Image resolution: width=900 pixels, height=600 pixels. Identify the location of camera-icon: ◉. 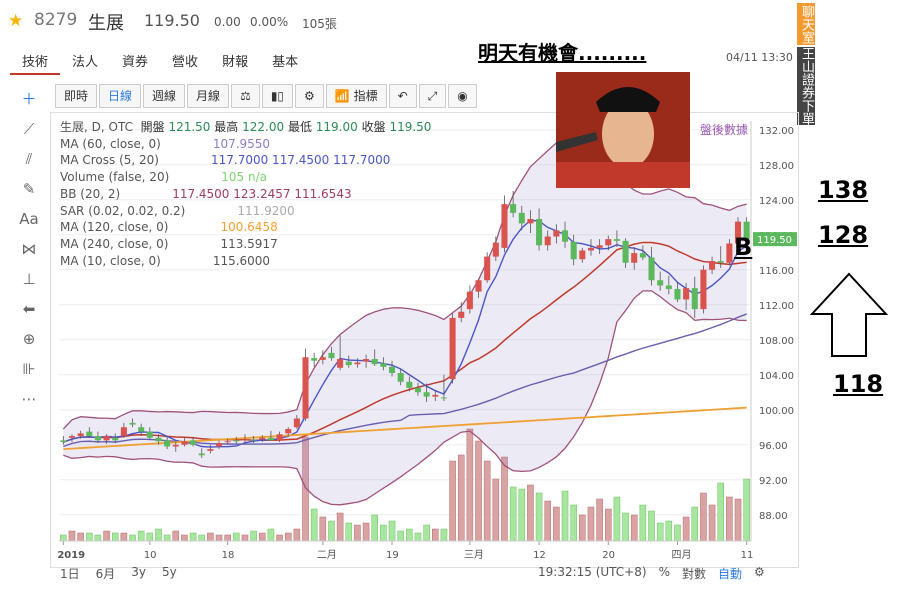
(462, 96).